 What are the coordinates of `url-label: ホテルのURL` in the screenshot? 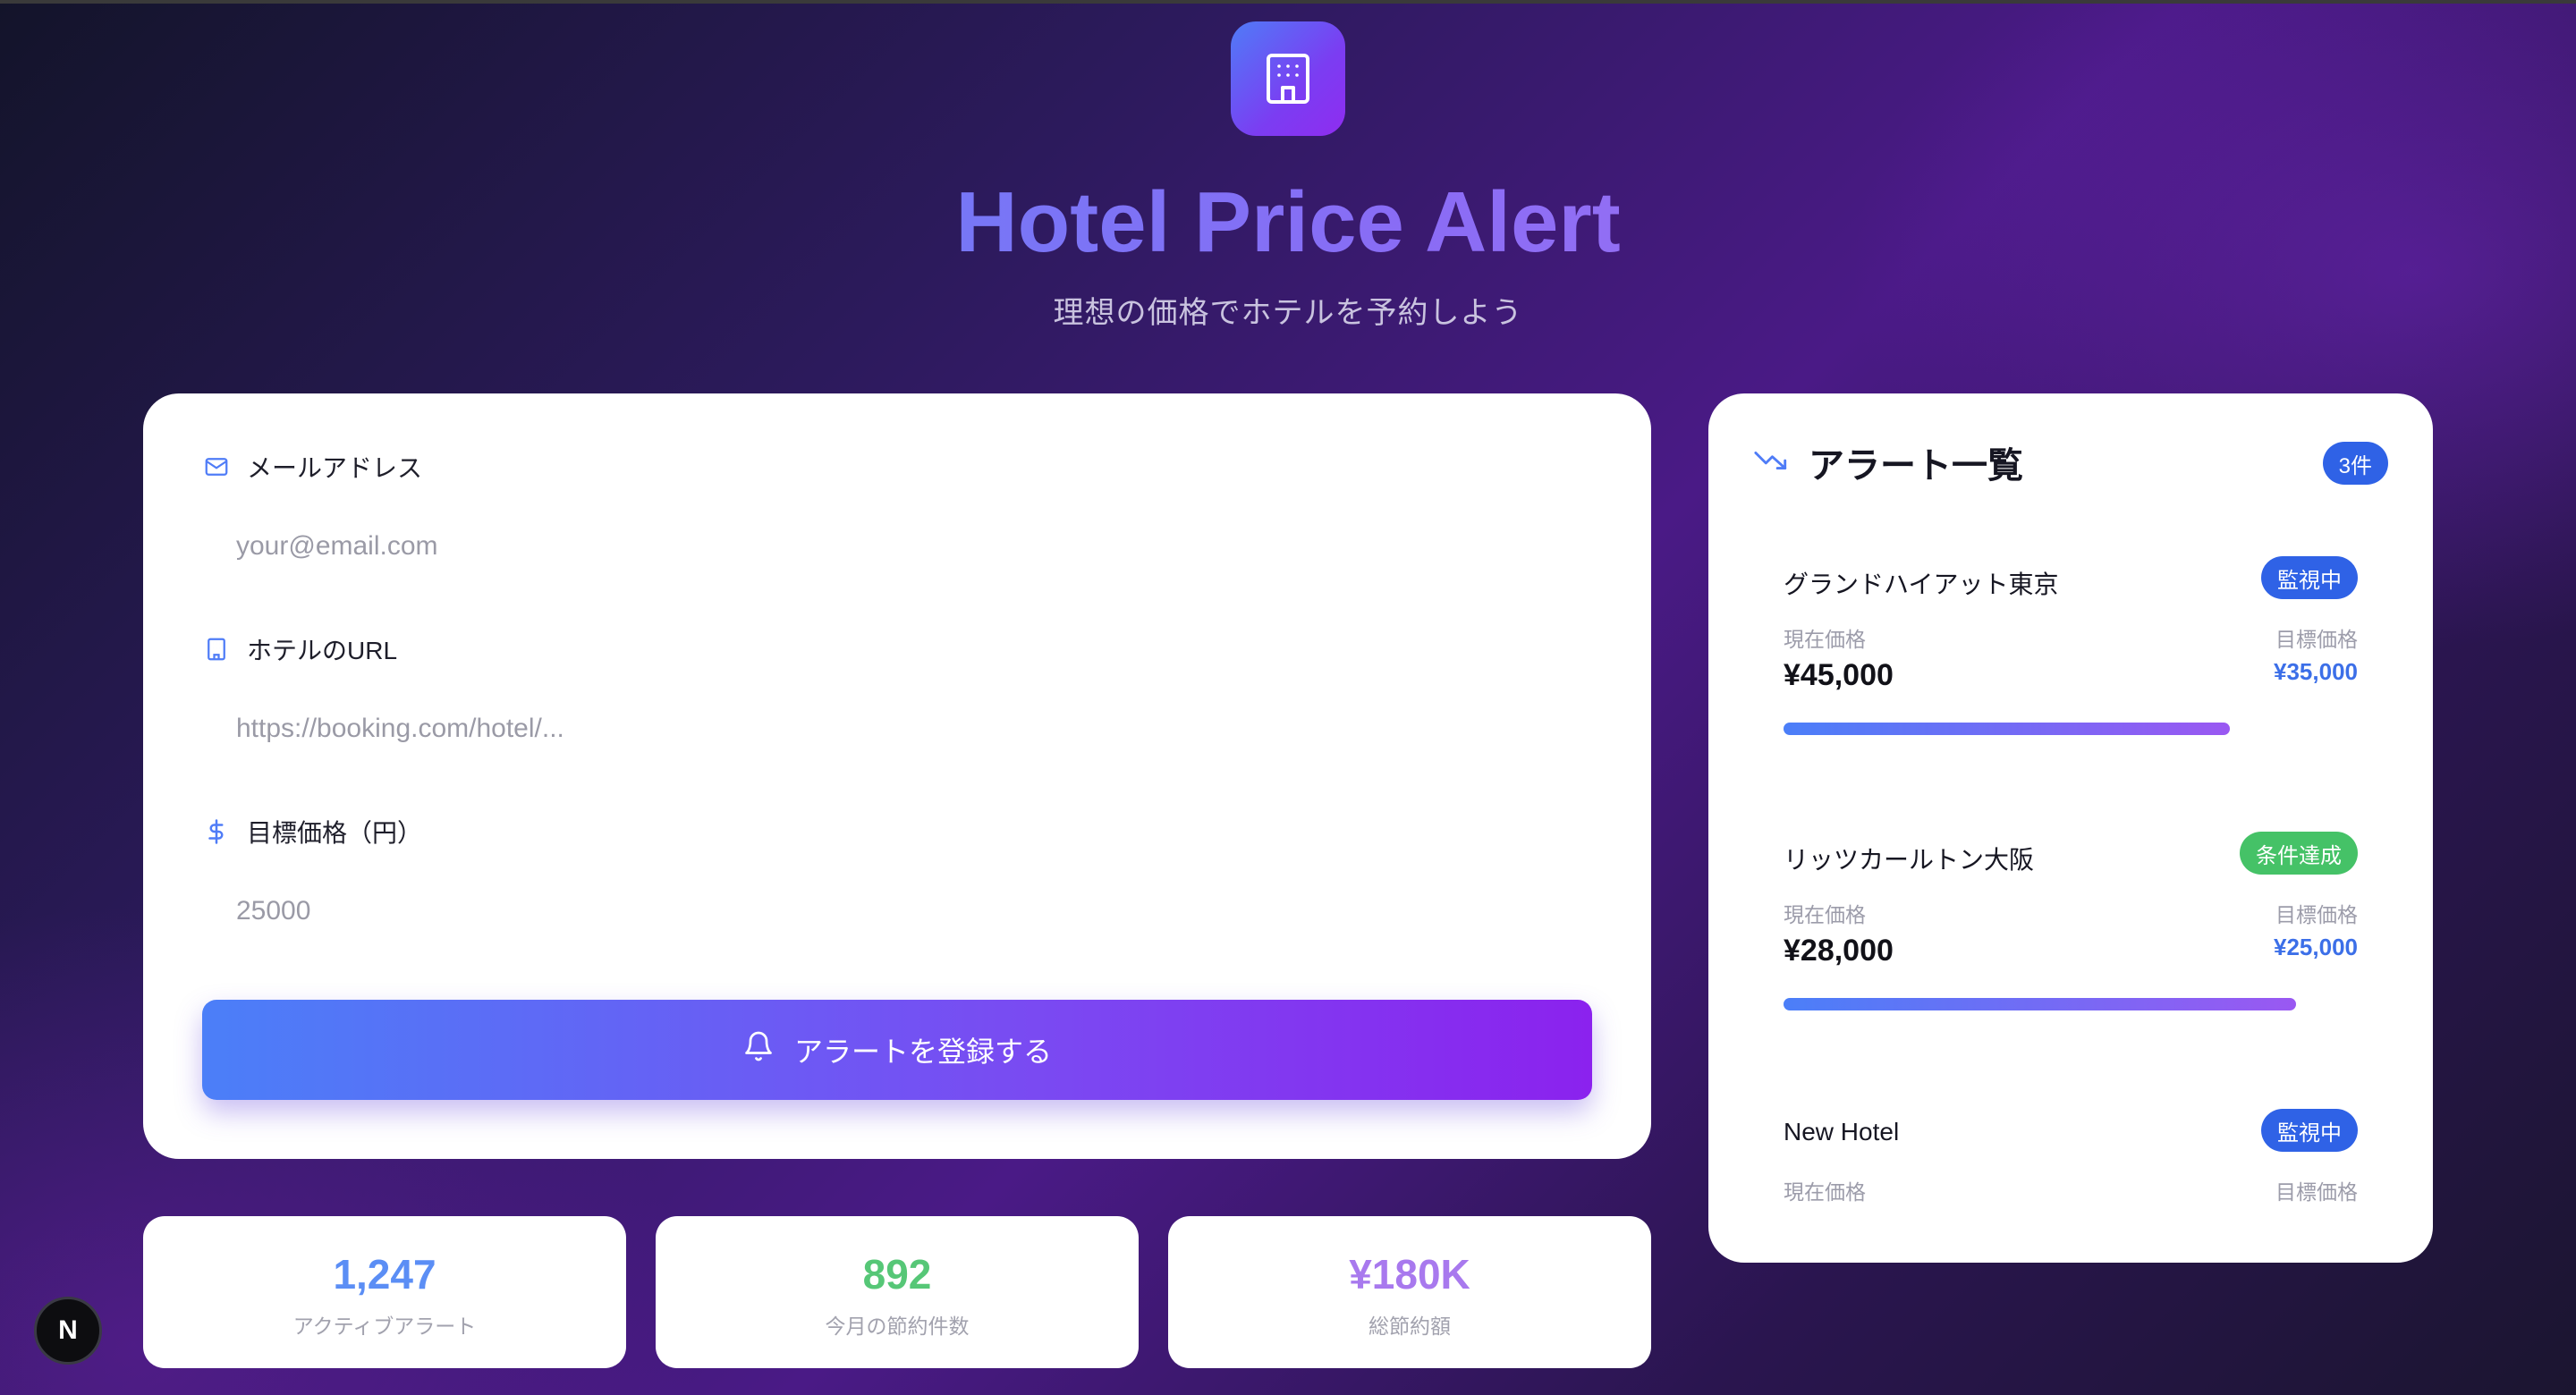 It's located at (299, 649).